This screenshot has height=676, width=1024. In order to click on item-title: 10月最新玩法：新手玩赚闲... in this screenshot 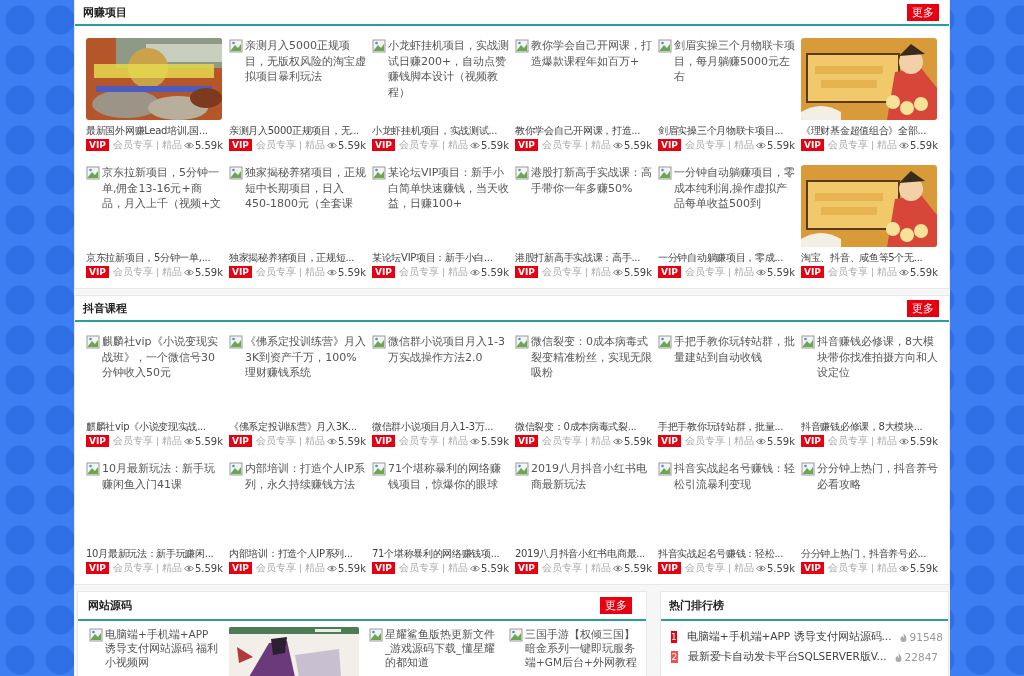, I will do `click(150, 554)`.